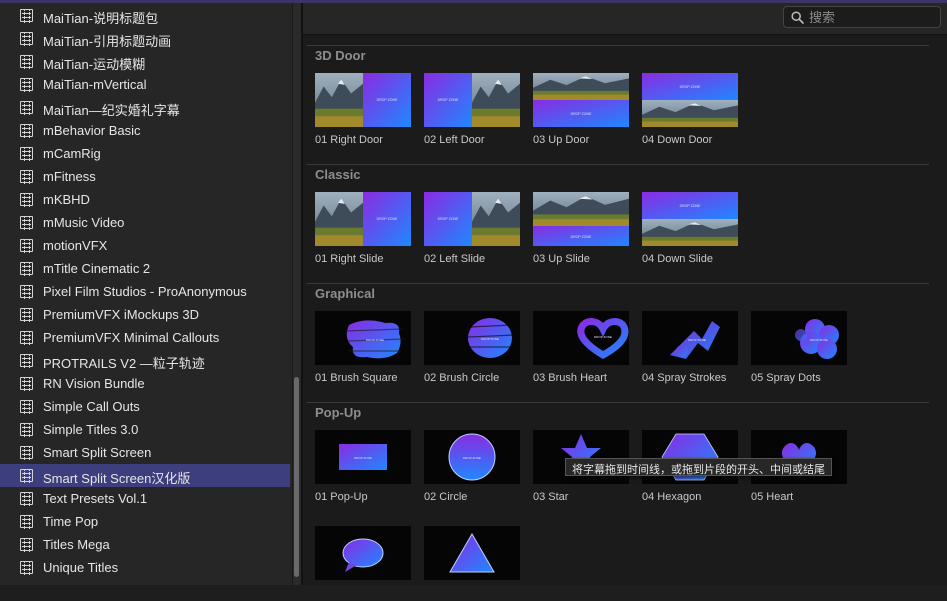  I want to click on section-title: 3D Door, so click(340, 55).